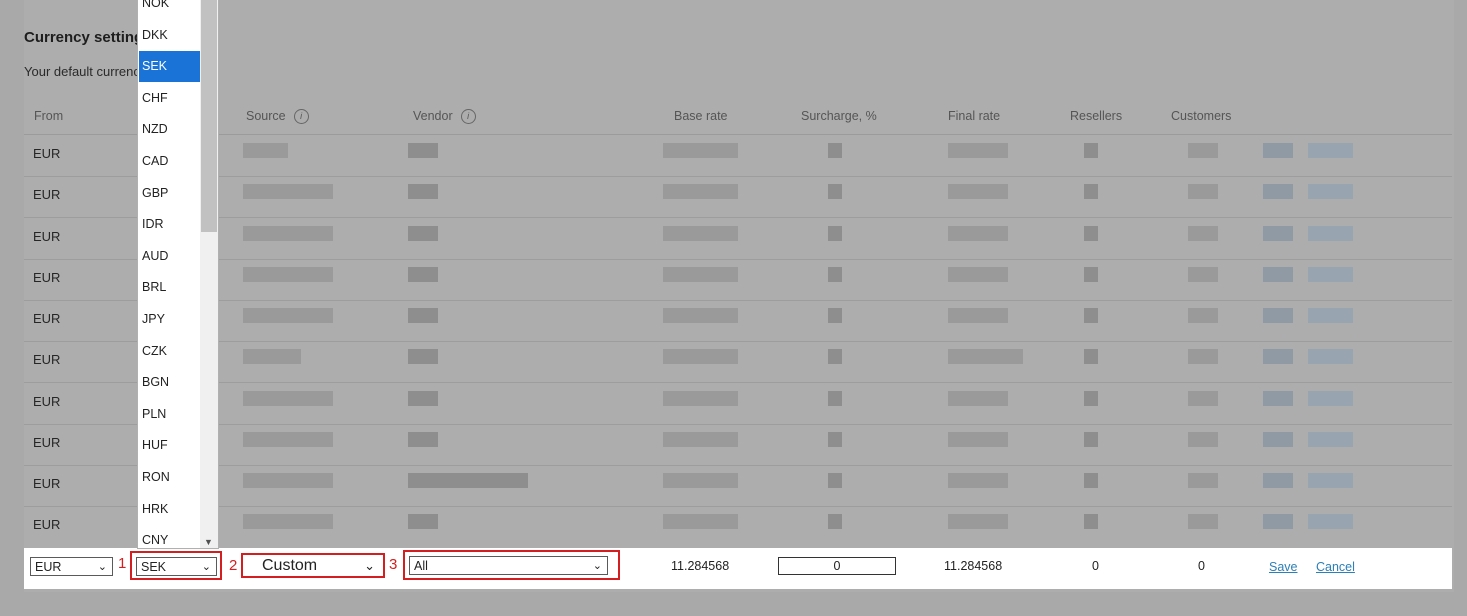 Image resolution: width=1467 pixels, height=616 pixels. I want to click on page-title: Currency setting, so click(84, 37).